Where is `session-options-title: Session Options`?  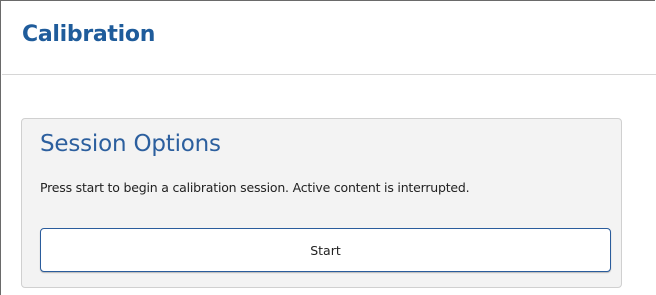
session-options-title: Session Options is located at coordinates (130, 144).